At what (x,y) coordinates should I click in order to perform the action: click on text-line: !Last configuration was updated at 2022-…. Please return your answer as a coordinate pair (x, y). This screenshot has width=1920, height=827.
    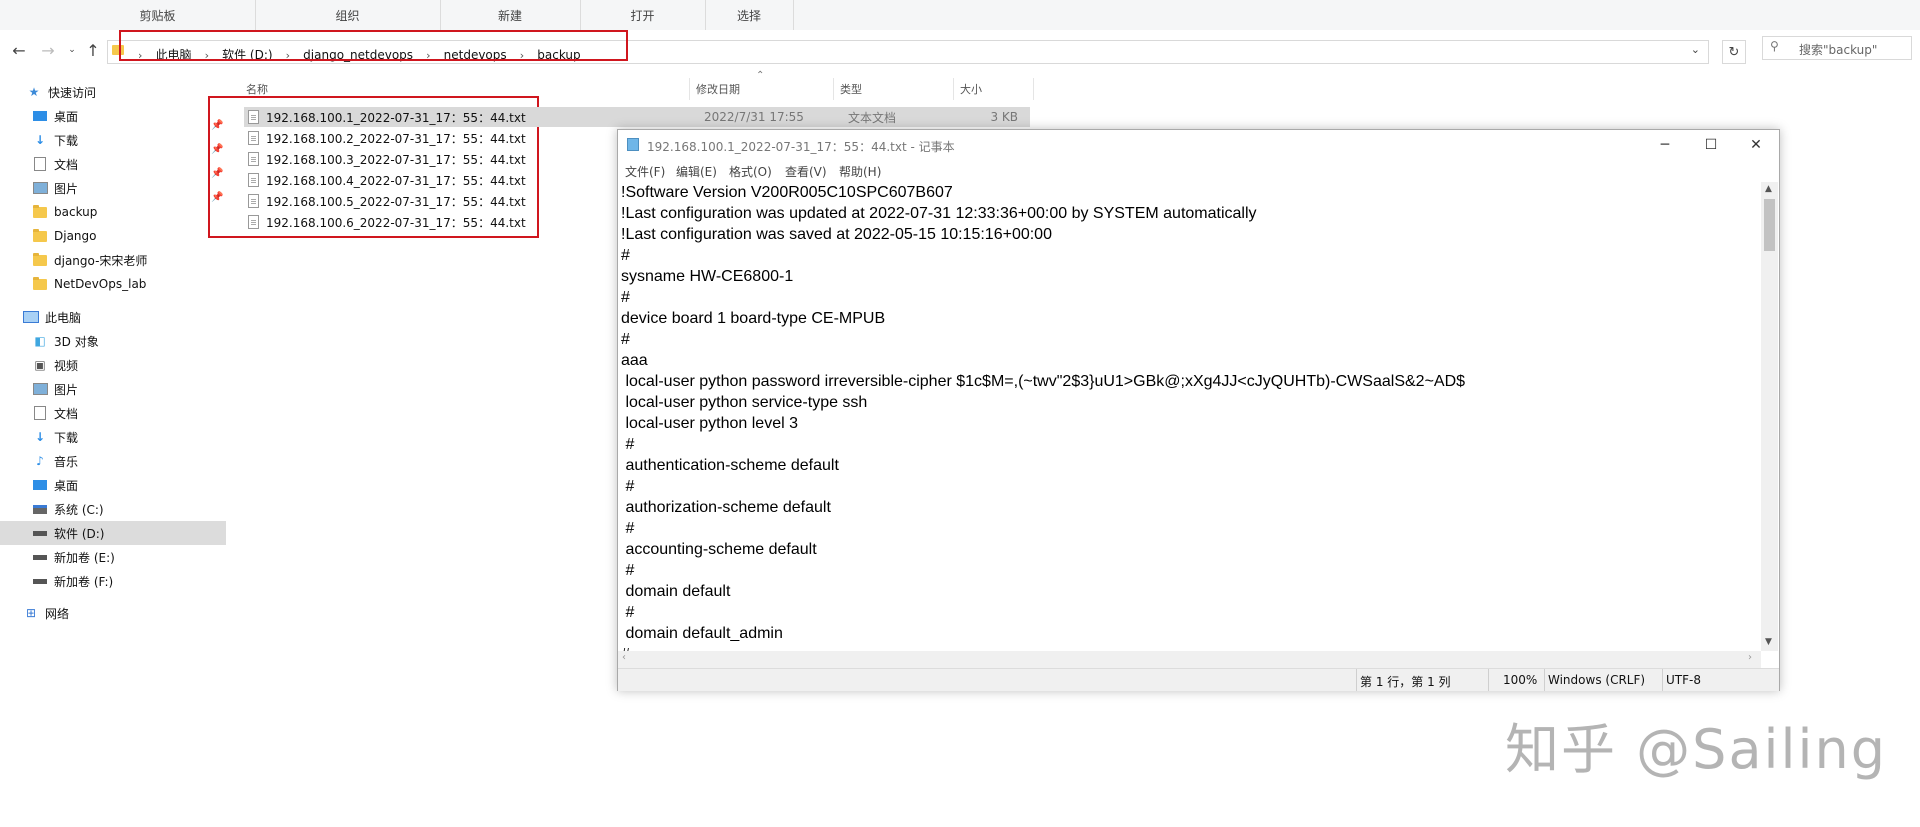
    Looking at the image, I should click on (939, 213).